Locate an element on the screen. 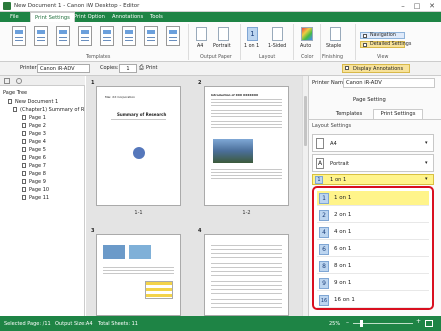 Image resolution: width=441 pixels, height=331 pixels. staple-label: Staple is located at coordinates (333, 46).